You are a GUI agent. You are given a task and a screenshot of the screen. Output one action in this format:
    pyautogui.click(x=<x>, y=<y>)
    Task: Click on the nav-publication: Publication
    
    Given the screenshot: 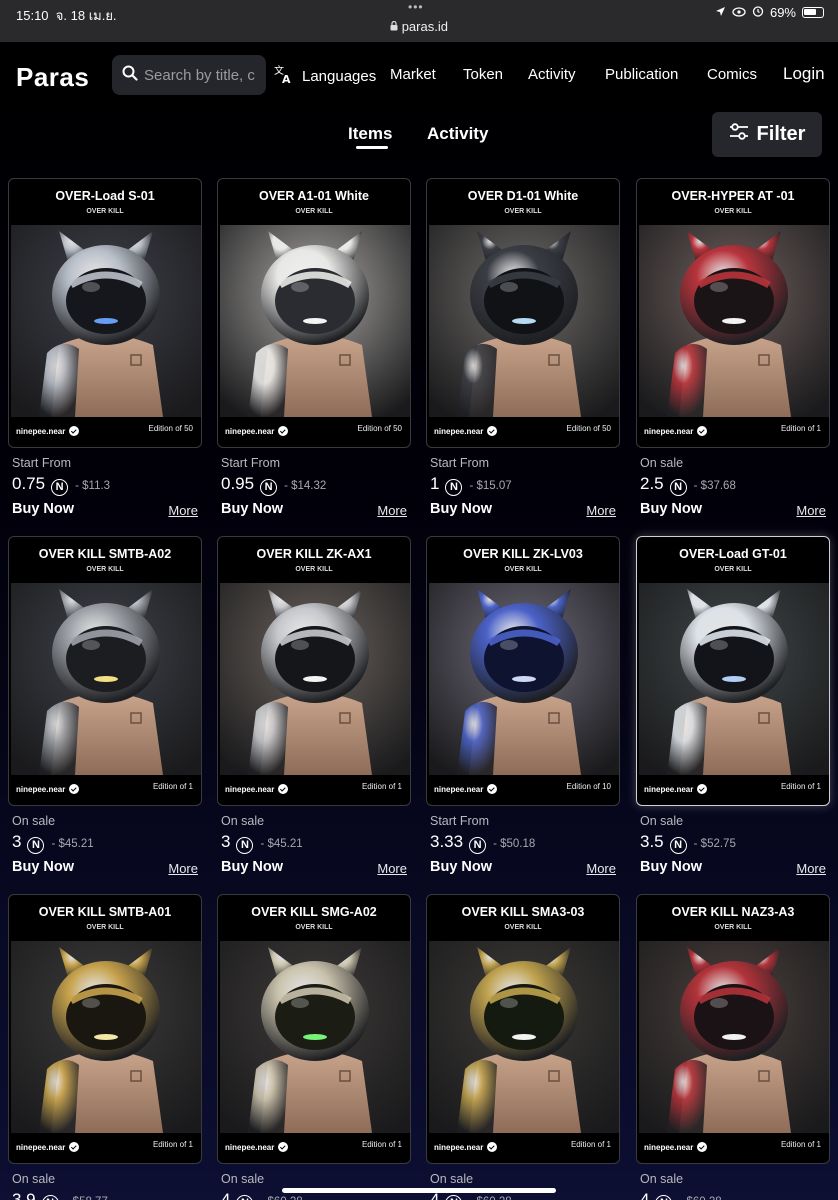 What is the action you would take?
    pyautogui.click(x=641, y=74)
    